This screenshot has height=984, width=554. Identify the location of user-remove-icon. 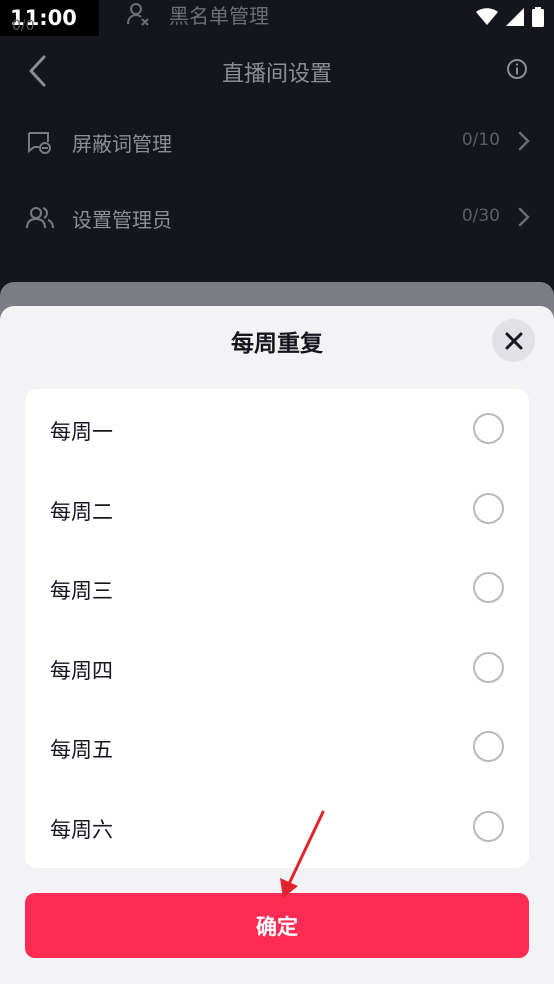
(138, 14).